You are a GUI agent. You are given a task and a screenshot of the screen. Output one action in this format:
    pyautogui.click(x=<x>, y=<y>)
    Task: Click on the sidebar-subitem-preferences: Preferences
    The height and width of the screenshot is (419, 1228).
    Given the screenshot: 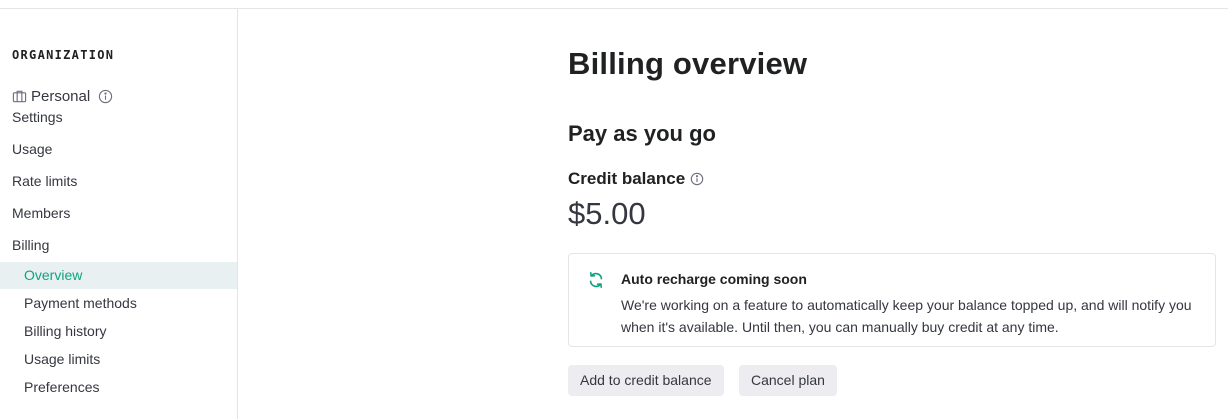 What is the action you would take?
    pyautogui.click(x=61, y=387)
    